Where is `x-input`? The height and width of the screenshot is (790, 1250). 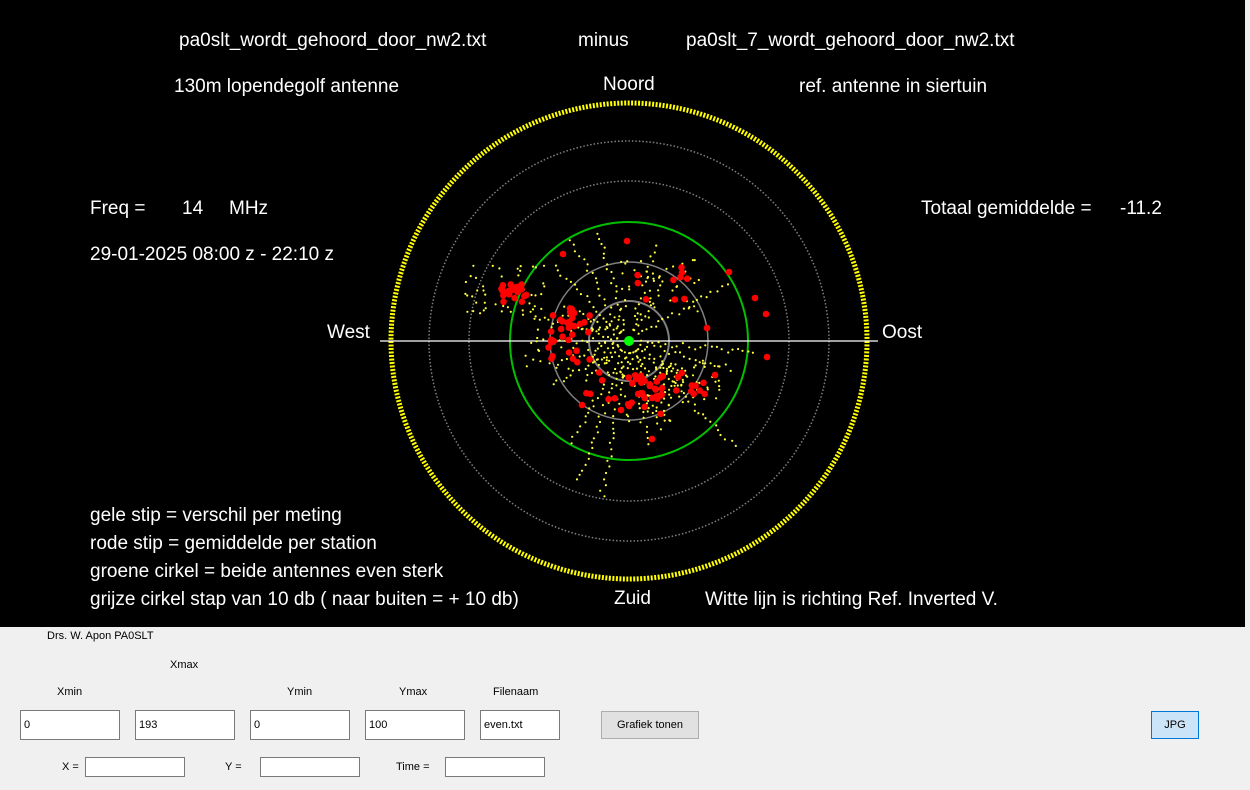 x-input is located at coordinates (135, 767).